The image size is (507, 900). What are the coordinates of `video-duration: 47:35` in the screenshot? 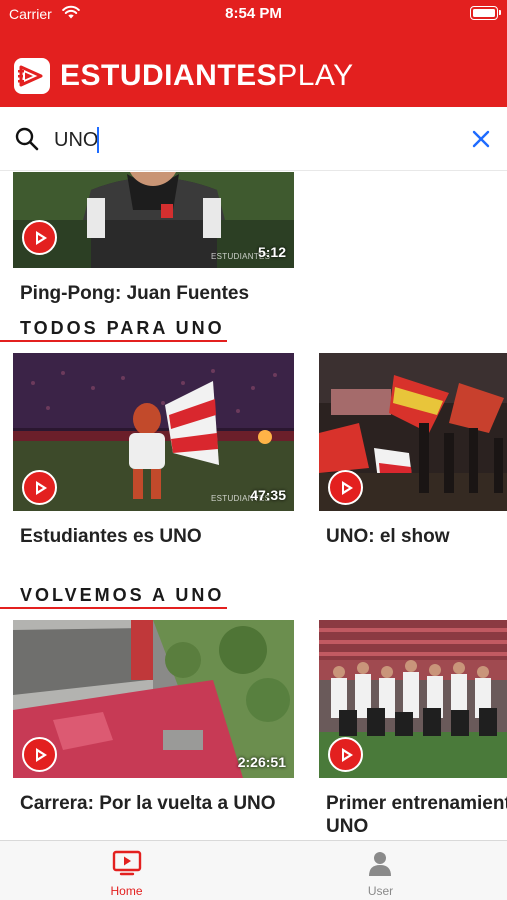 It's located at (268, 495).